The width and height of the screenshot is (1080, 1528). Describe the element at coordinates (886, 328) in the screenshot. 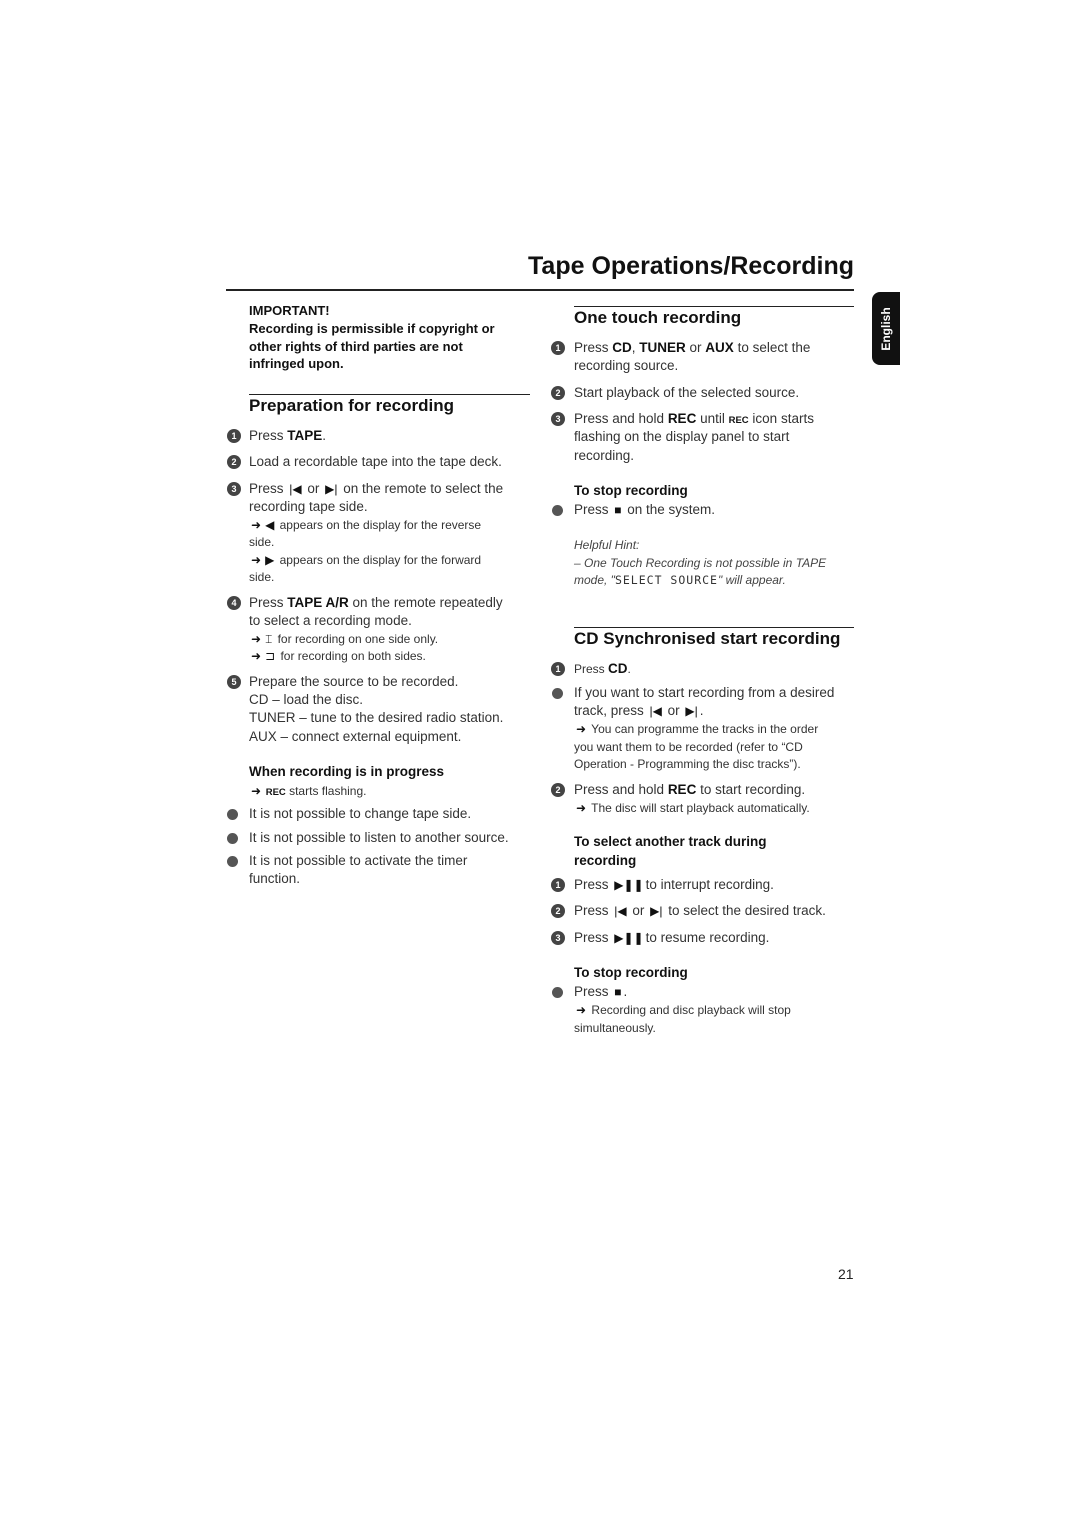

I see `language-tab: English` at that location.